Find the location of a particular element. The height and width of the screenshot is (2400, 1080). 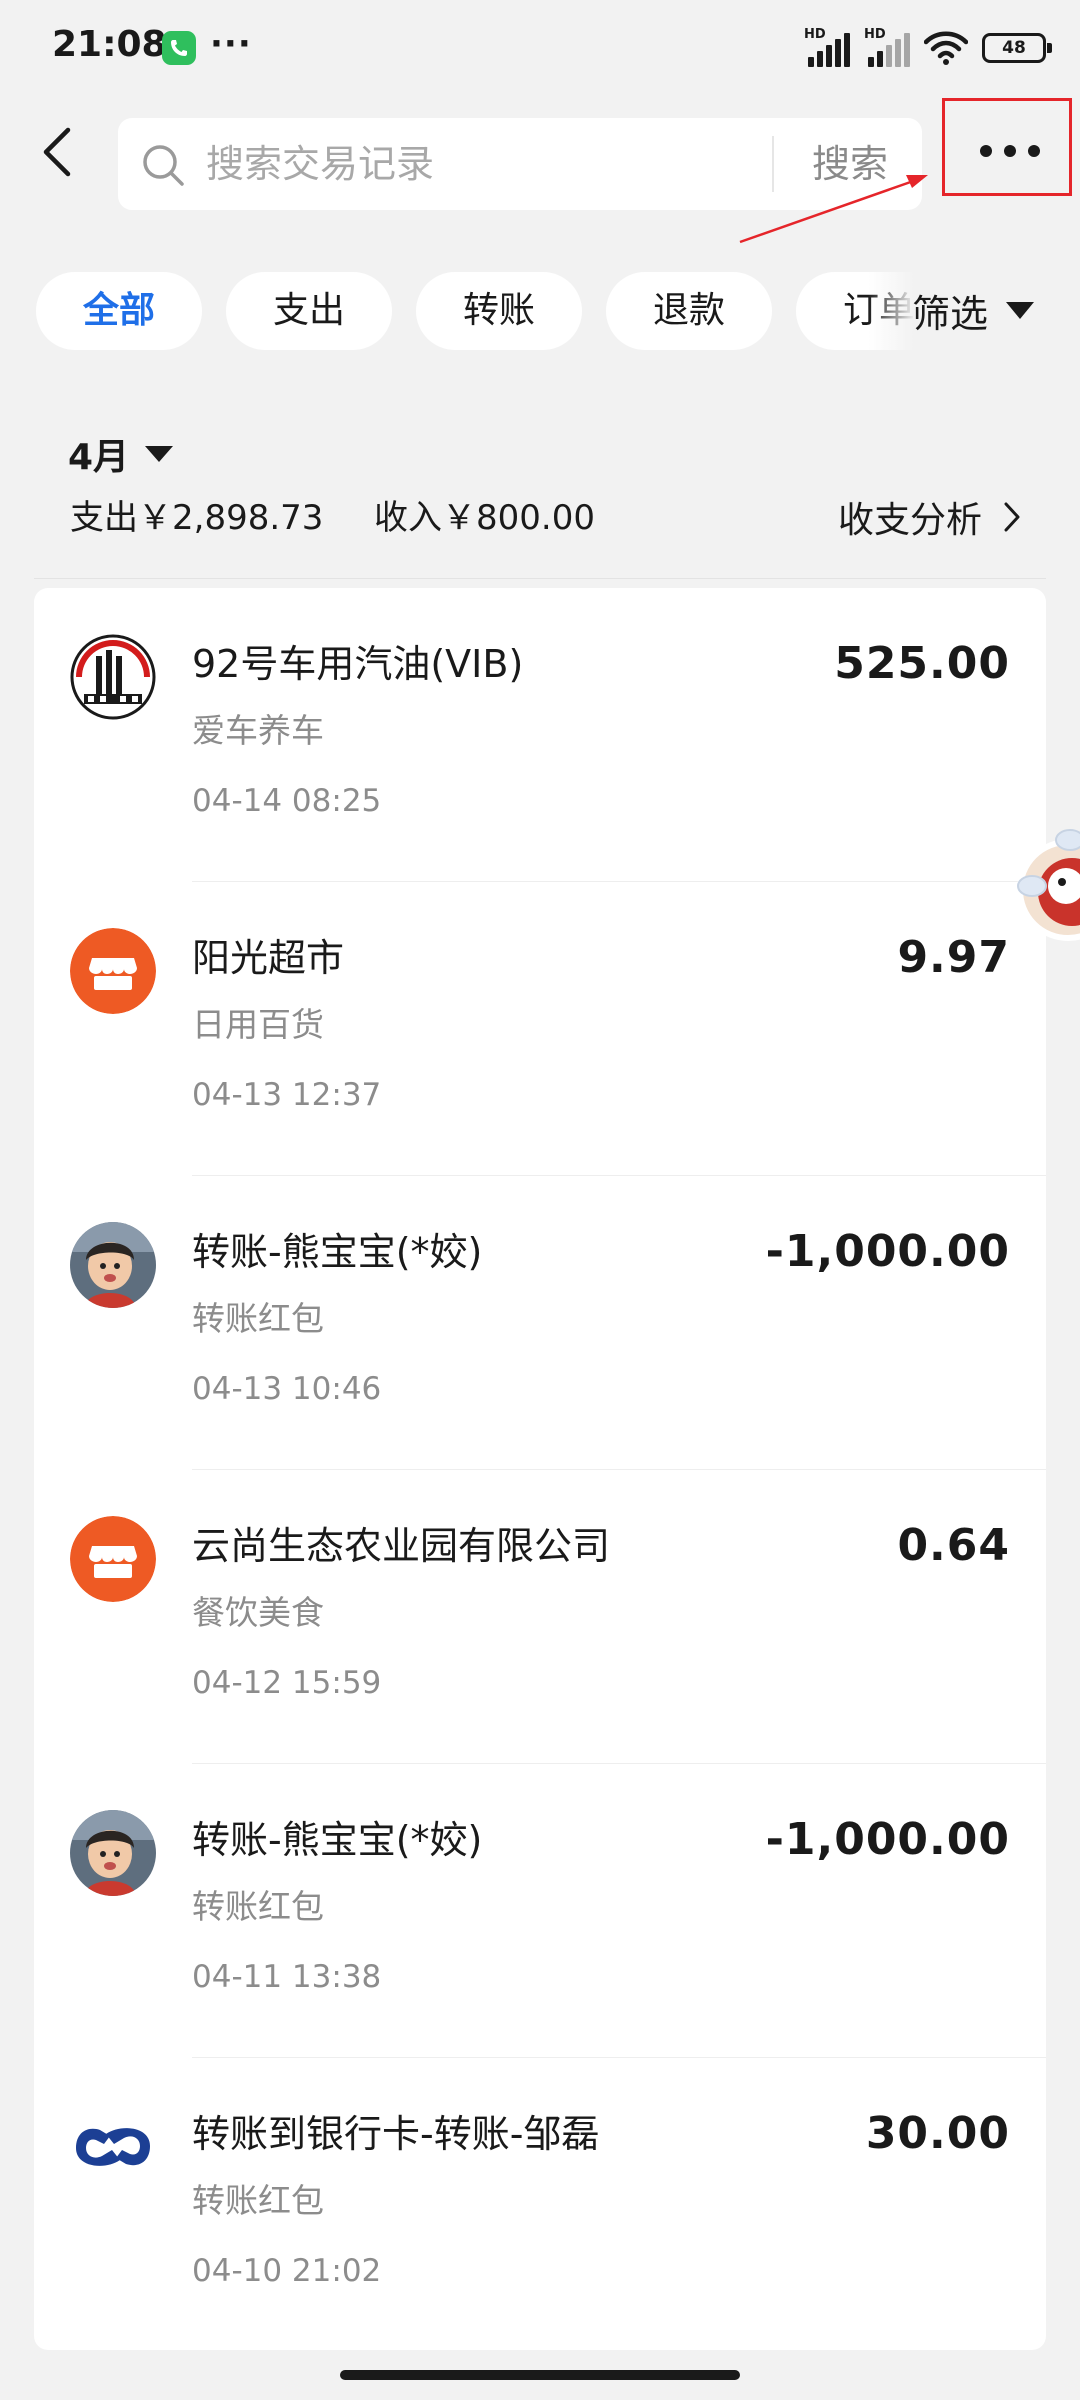

transaction-name: 阳光超市 is located at coordinates (268, 958).